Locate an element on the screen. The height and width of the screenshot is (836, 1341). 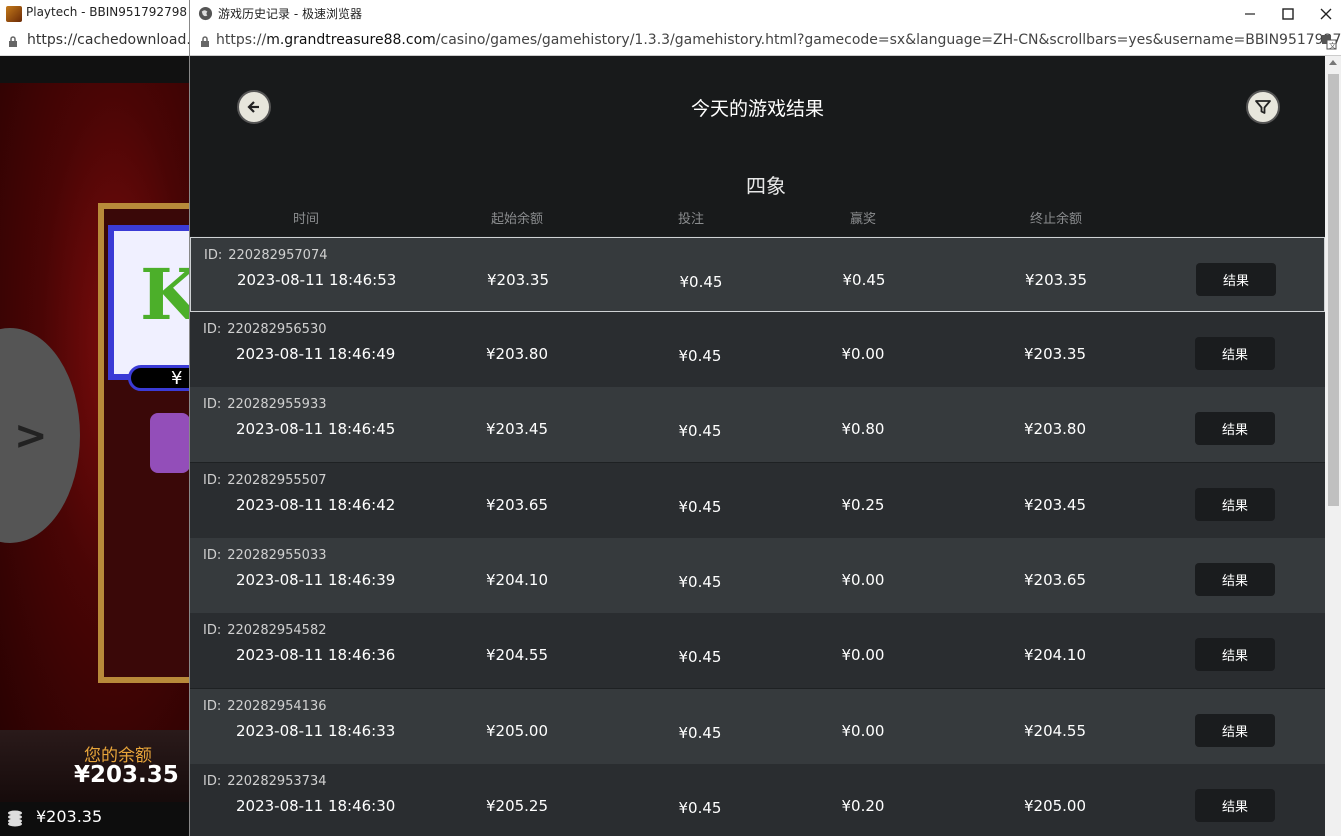
row-win: ¥0.45 is located at coordinates (864, 280).